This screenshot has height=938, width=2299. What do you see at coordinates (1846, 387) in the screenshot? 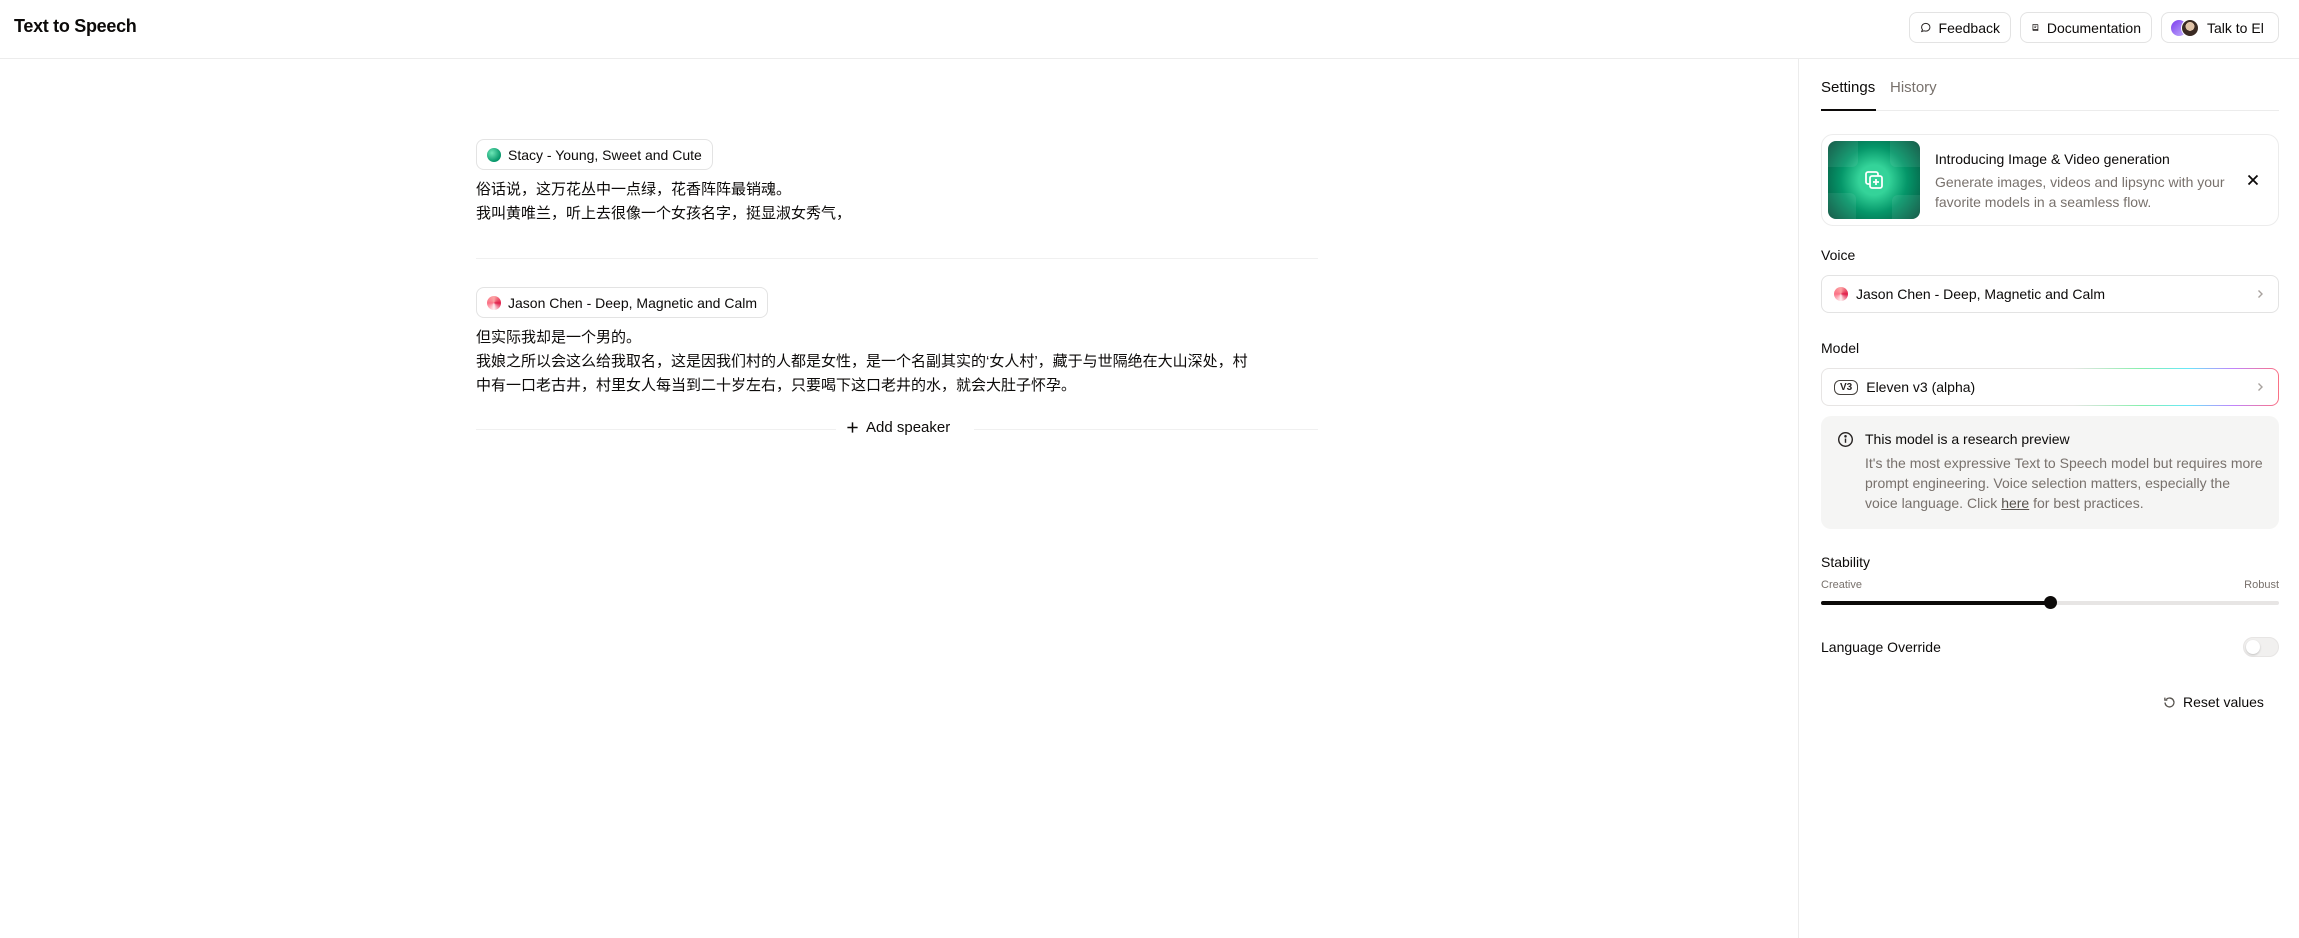
I see `model-version-badge: V3` at bounding box center [1846, 387].